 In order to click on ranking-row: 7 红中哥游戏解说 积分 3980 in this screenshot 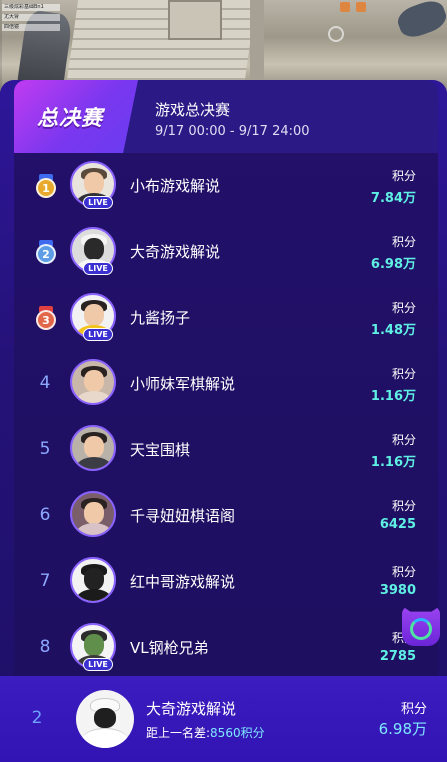, I will do `click(226, 582)`.